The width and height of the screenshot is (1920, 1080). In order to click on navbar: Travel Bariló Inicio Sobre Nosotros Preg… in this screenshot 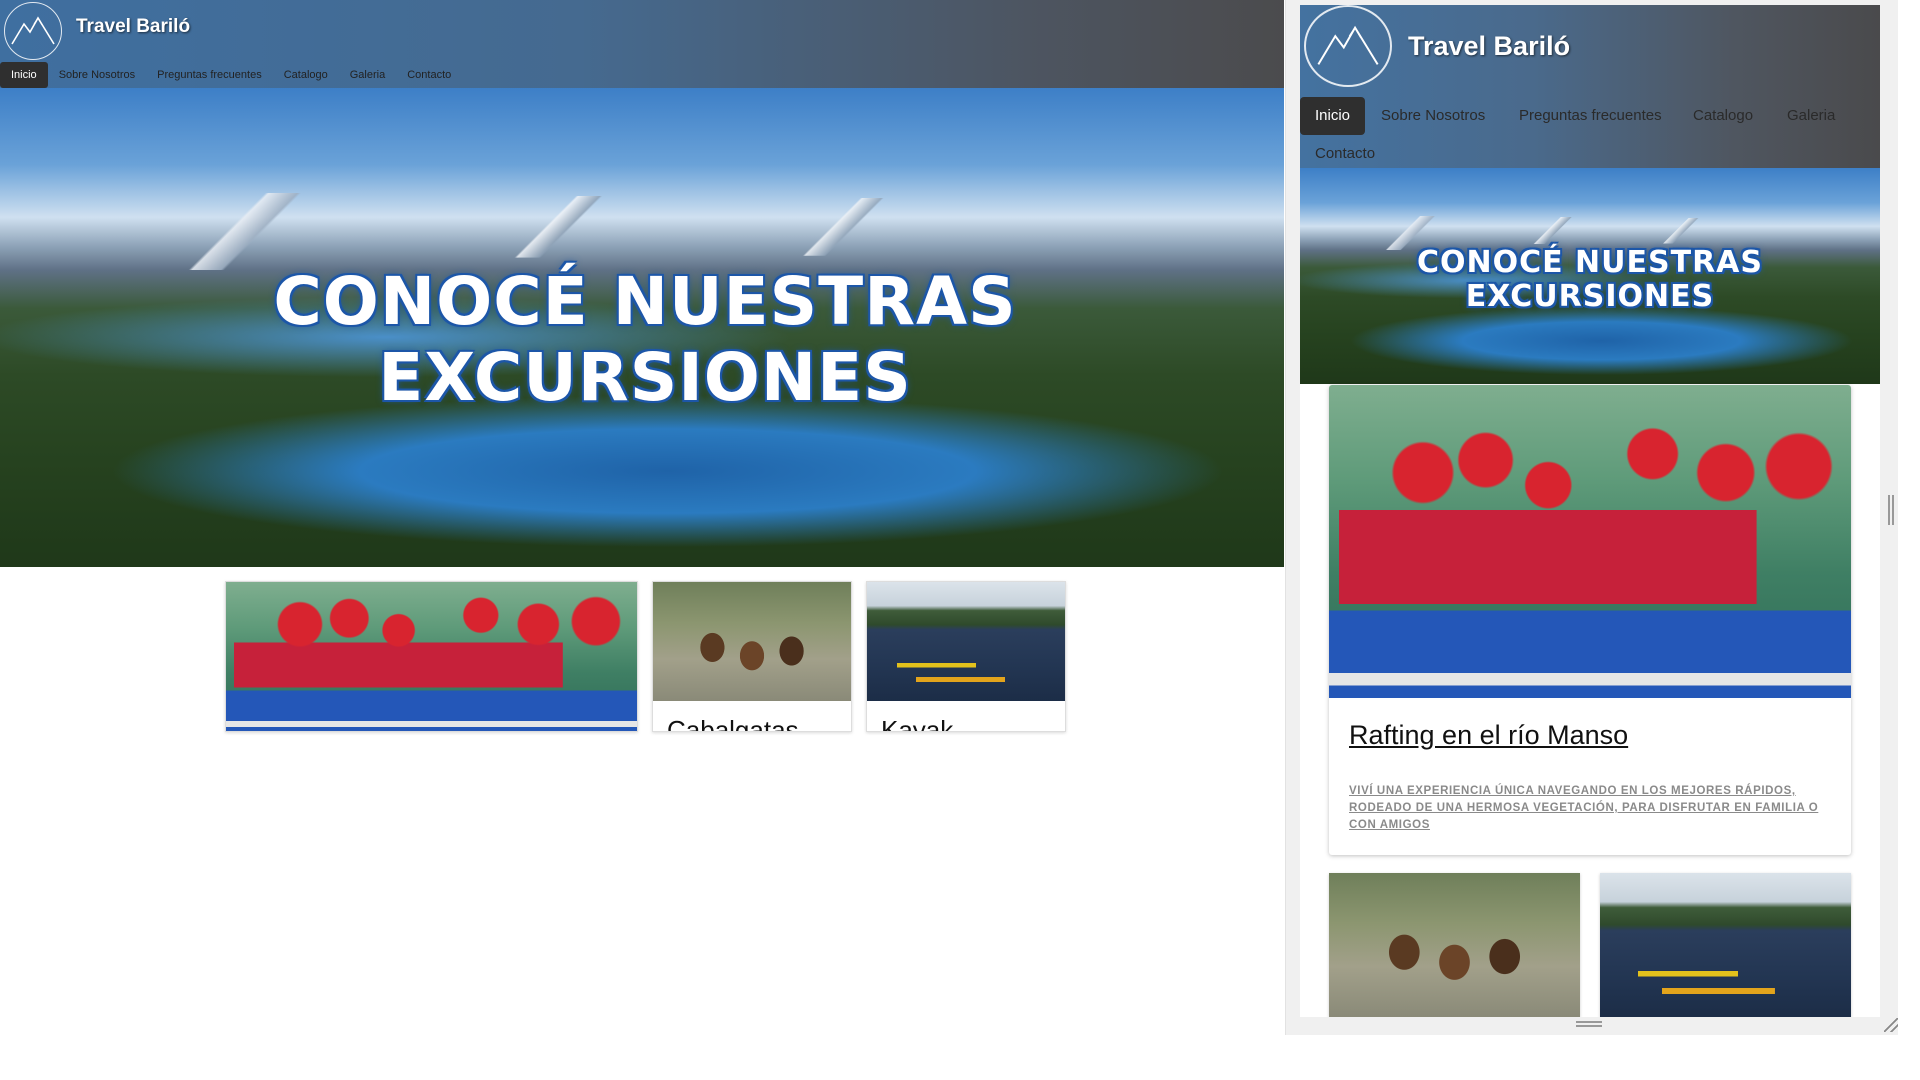, I will do `click(642, 44)`.